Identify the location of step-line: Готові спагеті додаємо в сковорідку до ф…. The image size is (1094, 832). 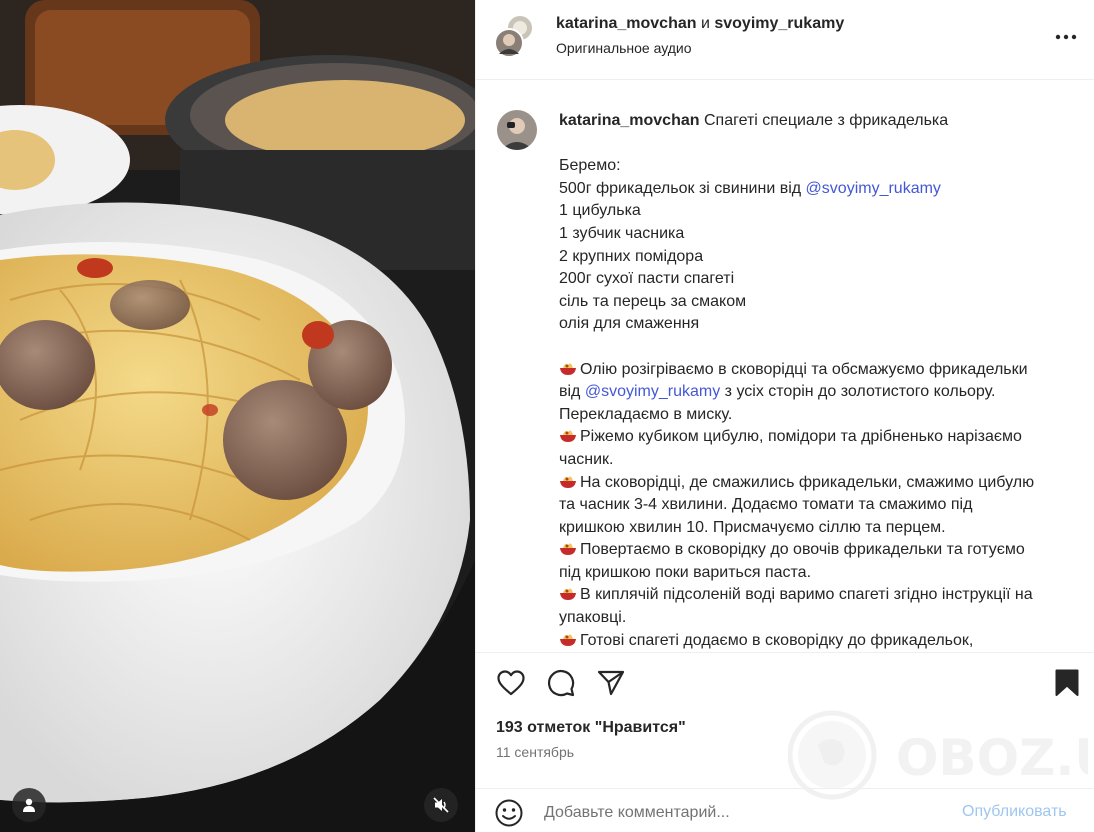
(821, 640).